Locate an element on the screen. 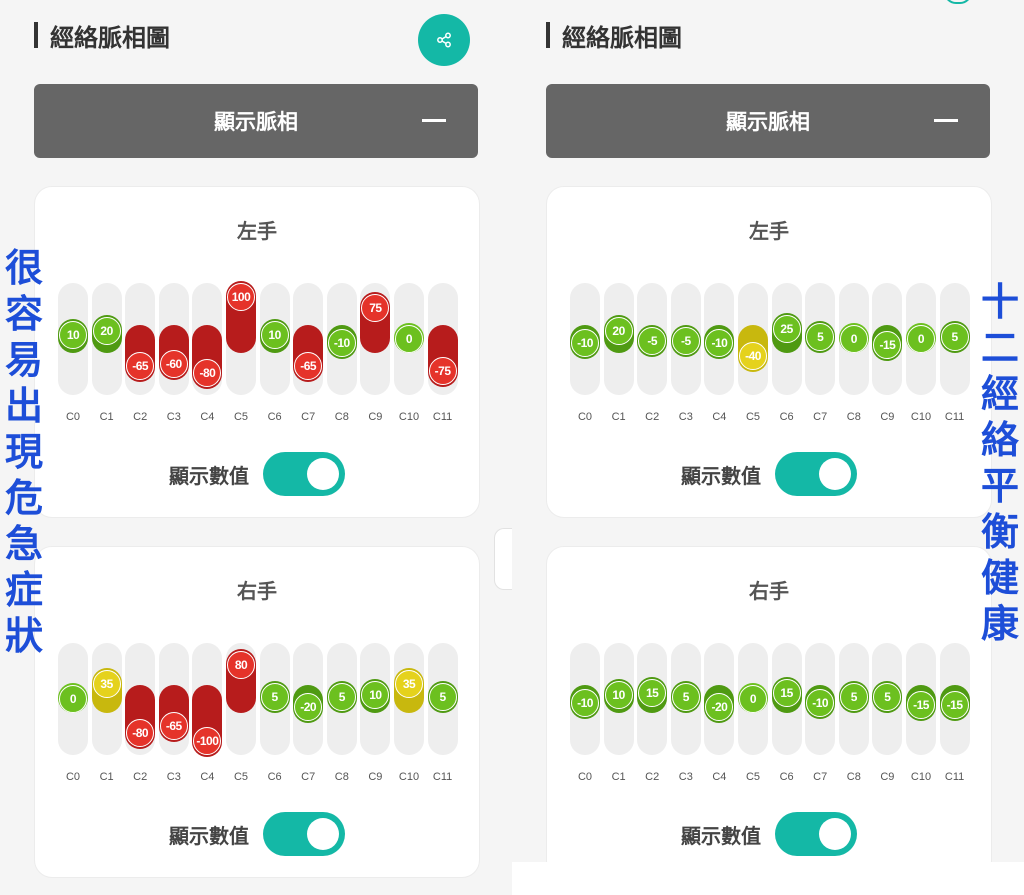 The height and width of the screenshot is (895, 1024). annotation-warning: 很容易出現危急症狀 is located at coordinates (24, 453).